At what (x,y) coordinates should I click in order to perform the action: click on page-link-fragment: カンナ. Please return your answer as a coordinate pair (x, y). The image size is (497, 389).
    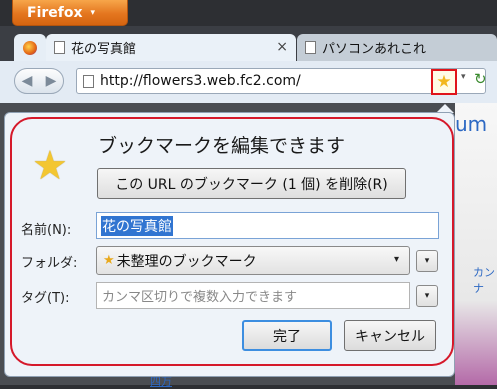
    Looking at the image, I should click on (485, 280).